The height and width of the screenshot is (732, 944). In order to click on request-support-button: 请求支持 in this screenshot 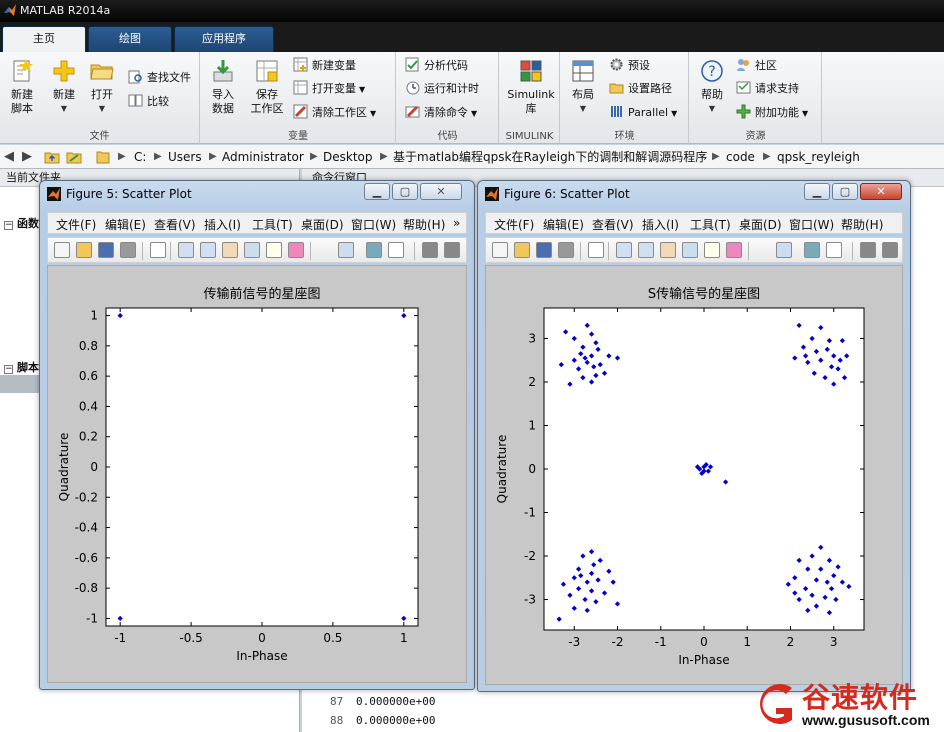, I will do `click(767, 89)`.